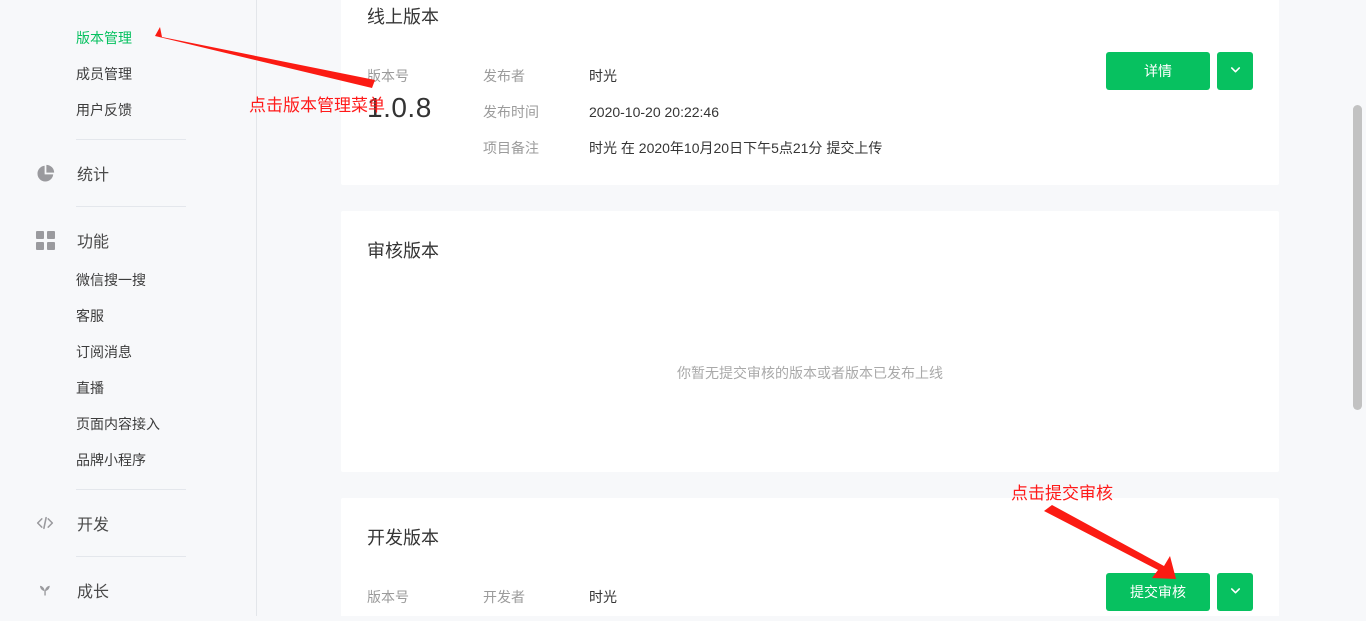  I want to click on sidebar-sub-nav-features: 微信搜一搜 客服 订阅消息 直播 页面内容接入 品牌小程序, so click(128, 370).